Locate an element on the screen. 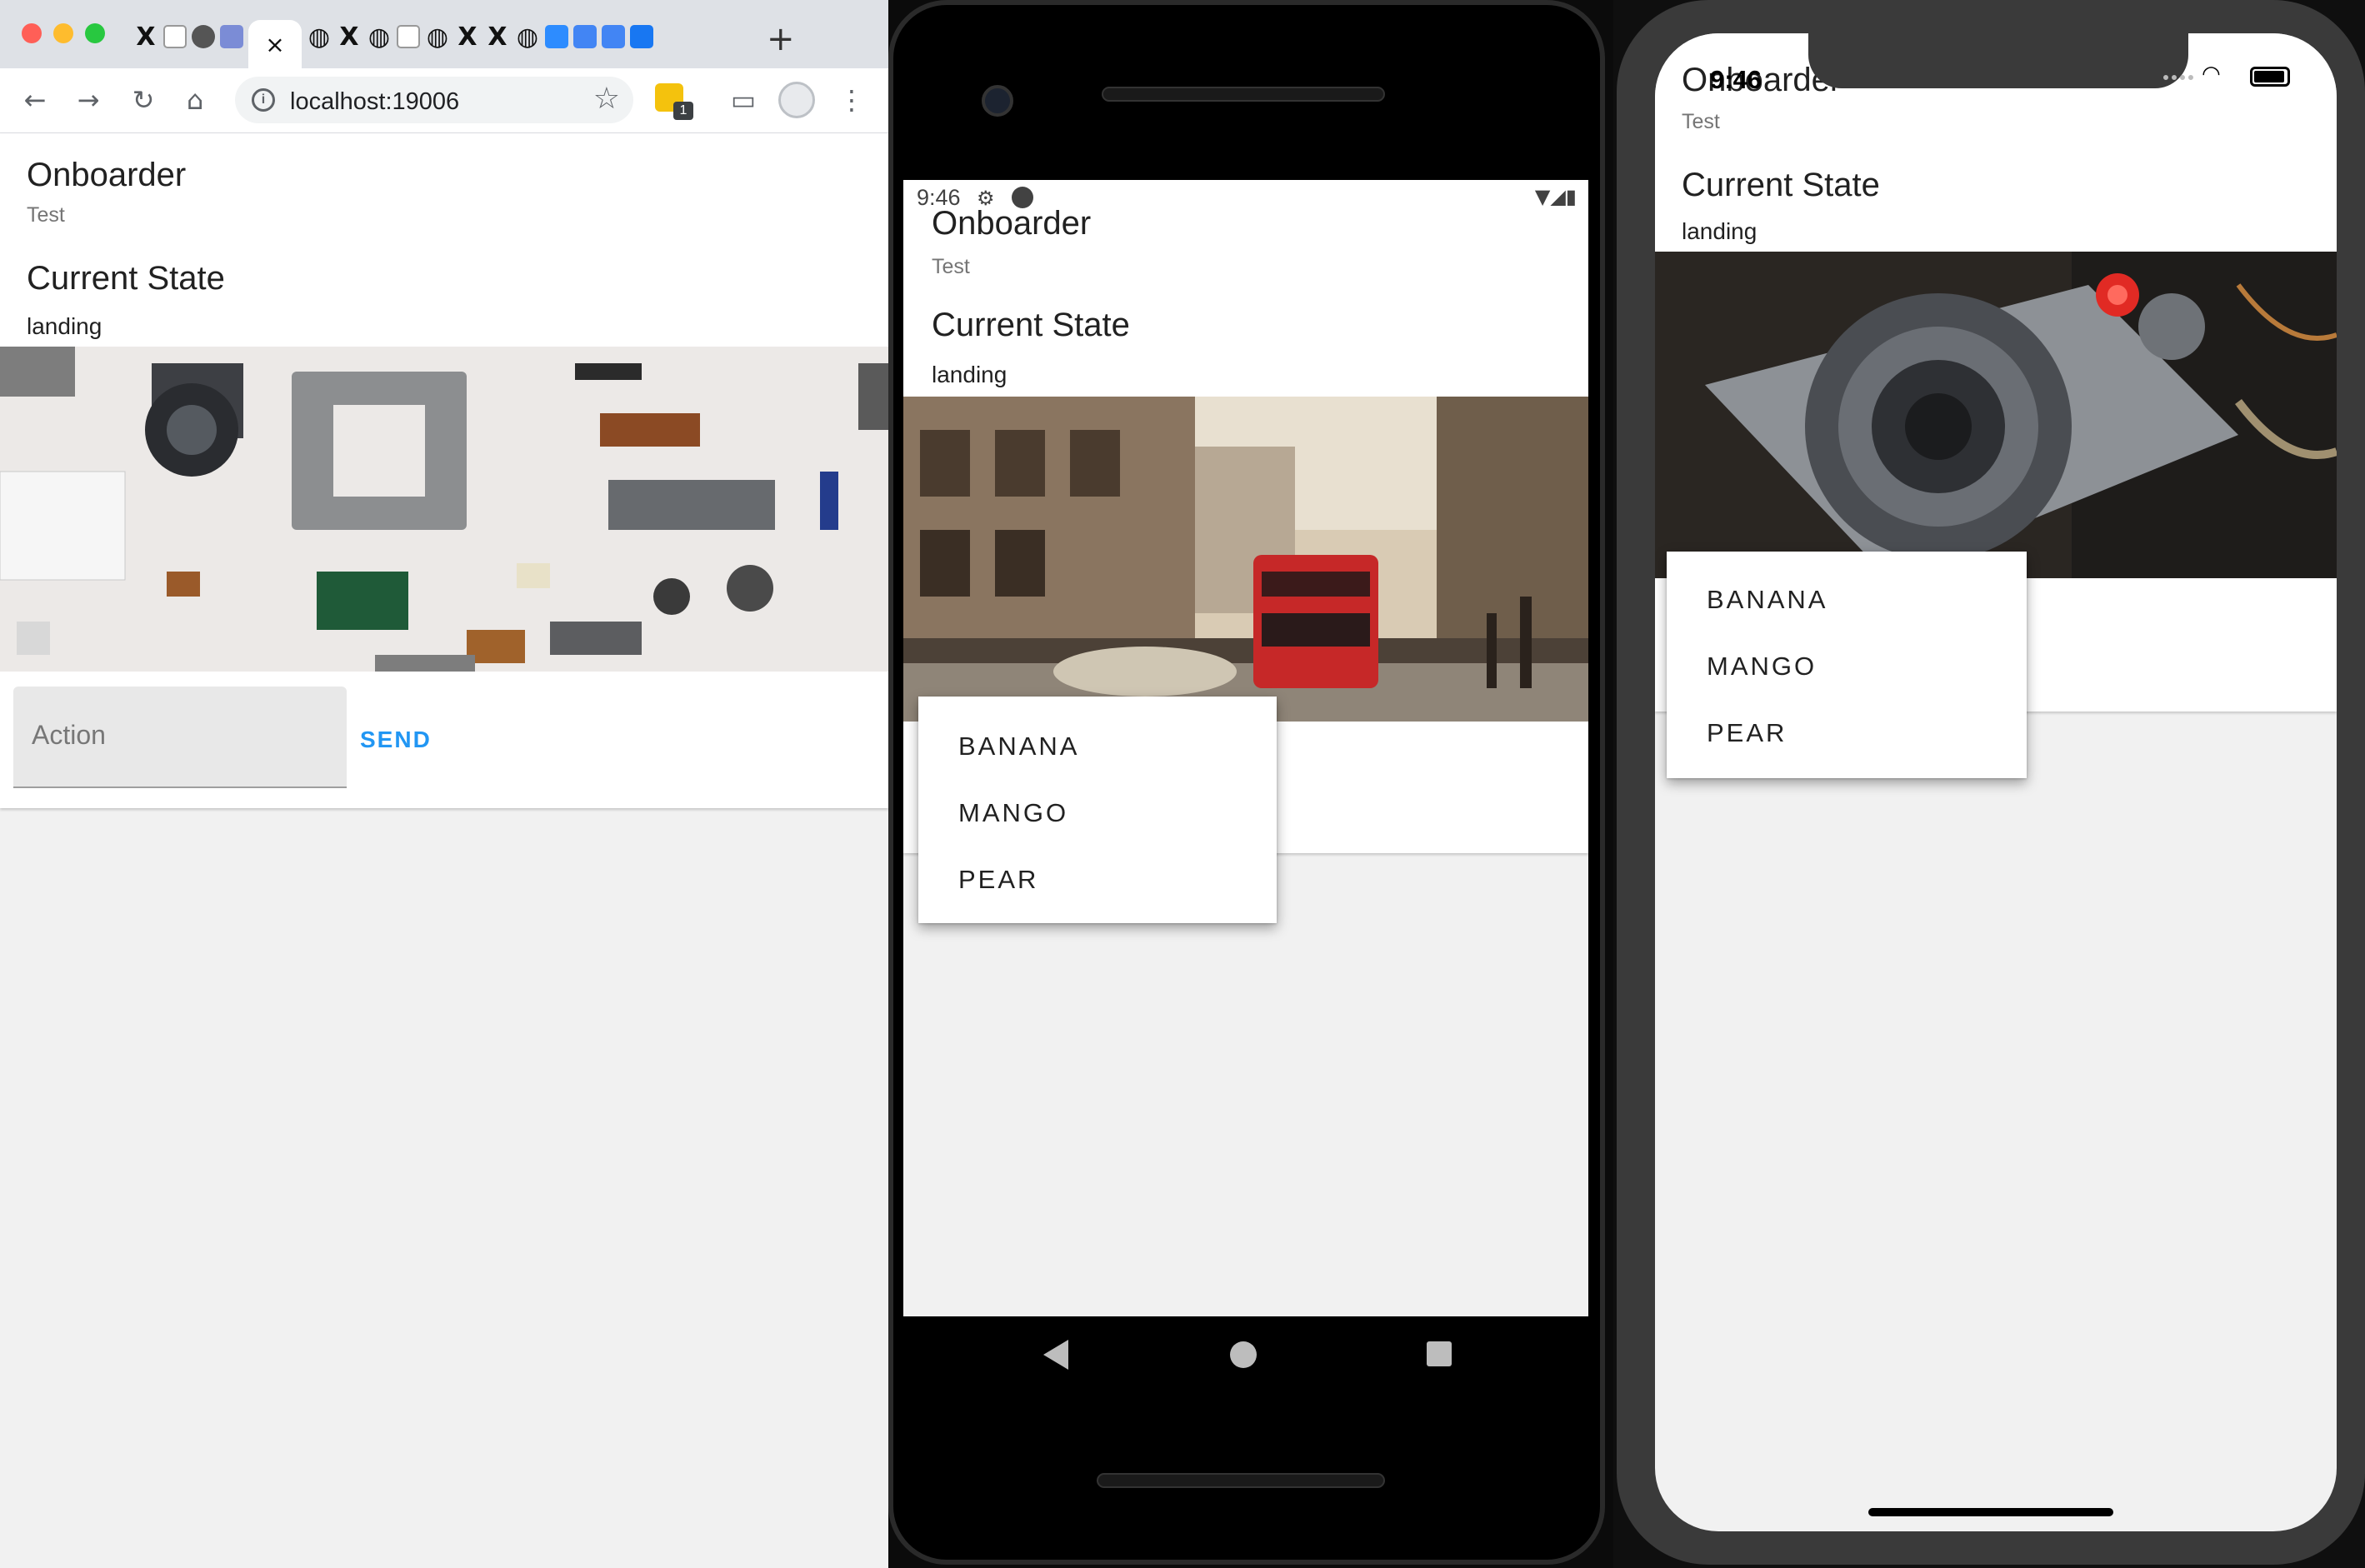 The image size is (2365, 1568). home-indicator is located at coordinates (1990, 1512).